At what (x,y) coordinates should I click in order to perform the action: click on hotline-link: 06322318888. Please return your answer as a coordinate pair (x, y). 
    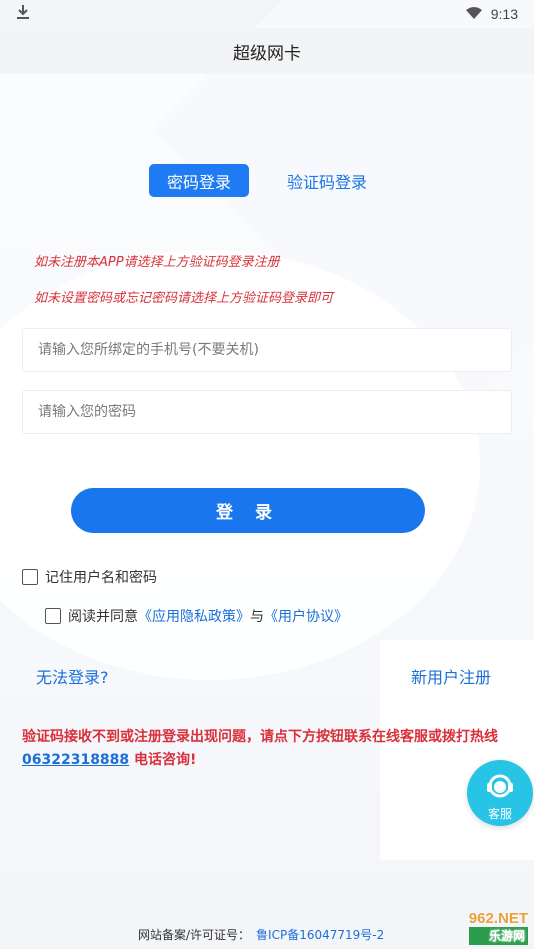
    Looking at the image, I should click on (75, 760).